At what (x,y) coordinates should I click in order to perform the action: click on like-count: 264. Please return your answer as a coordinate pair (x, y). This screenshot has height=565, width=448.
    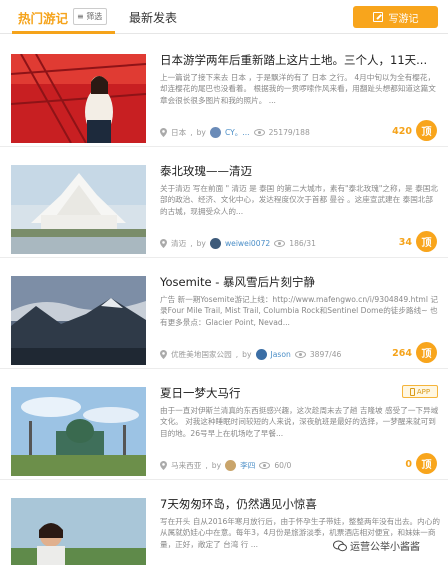
    Looking at the image, I should click on (402, 353).